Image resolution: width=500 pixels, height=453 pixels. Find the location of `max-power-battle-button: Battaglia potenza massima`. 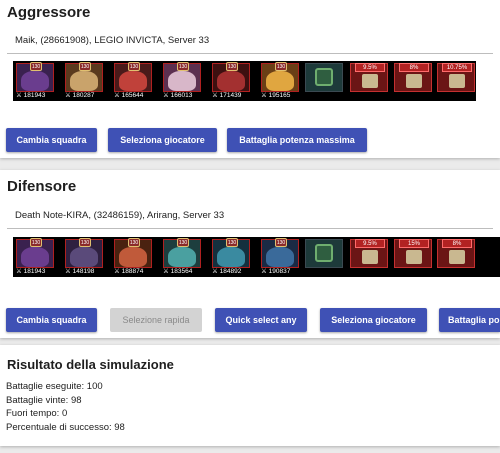

max-power-battle-button: Battaglia potenza massima is located at coordinates (297, 140).